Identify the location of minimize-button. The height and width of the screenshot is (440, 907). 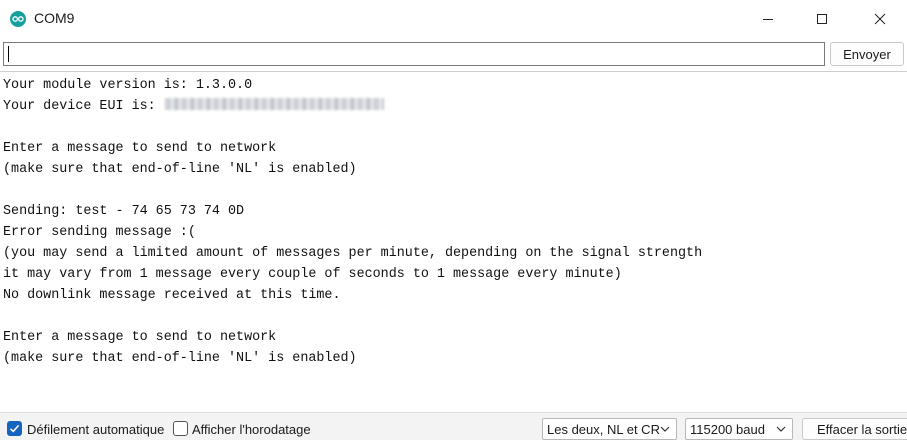
(768, 19).